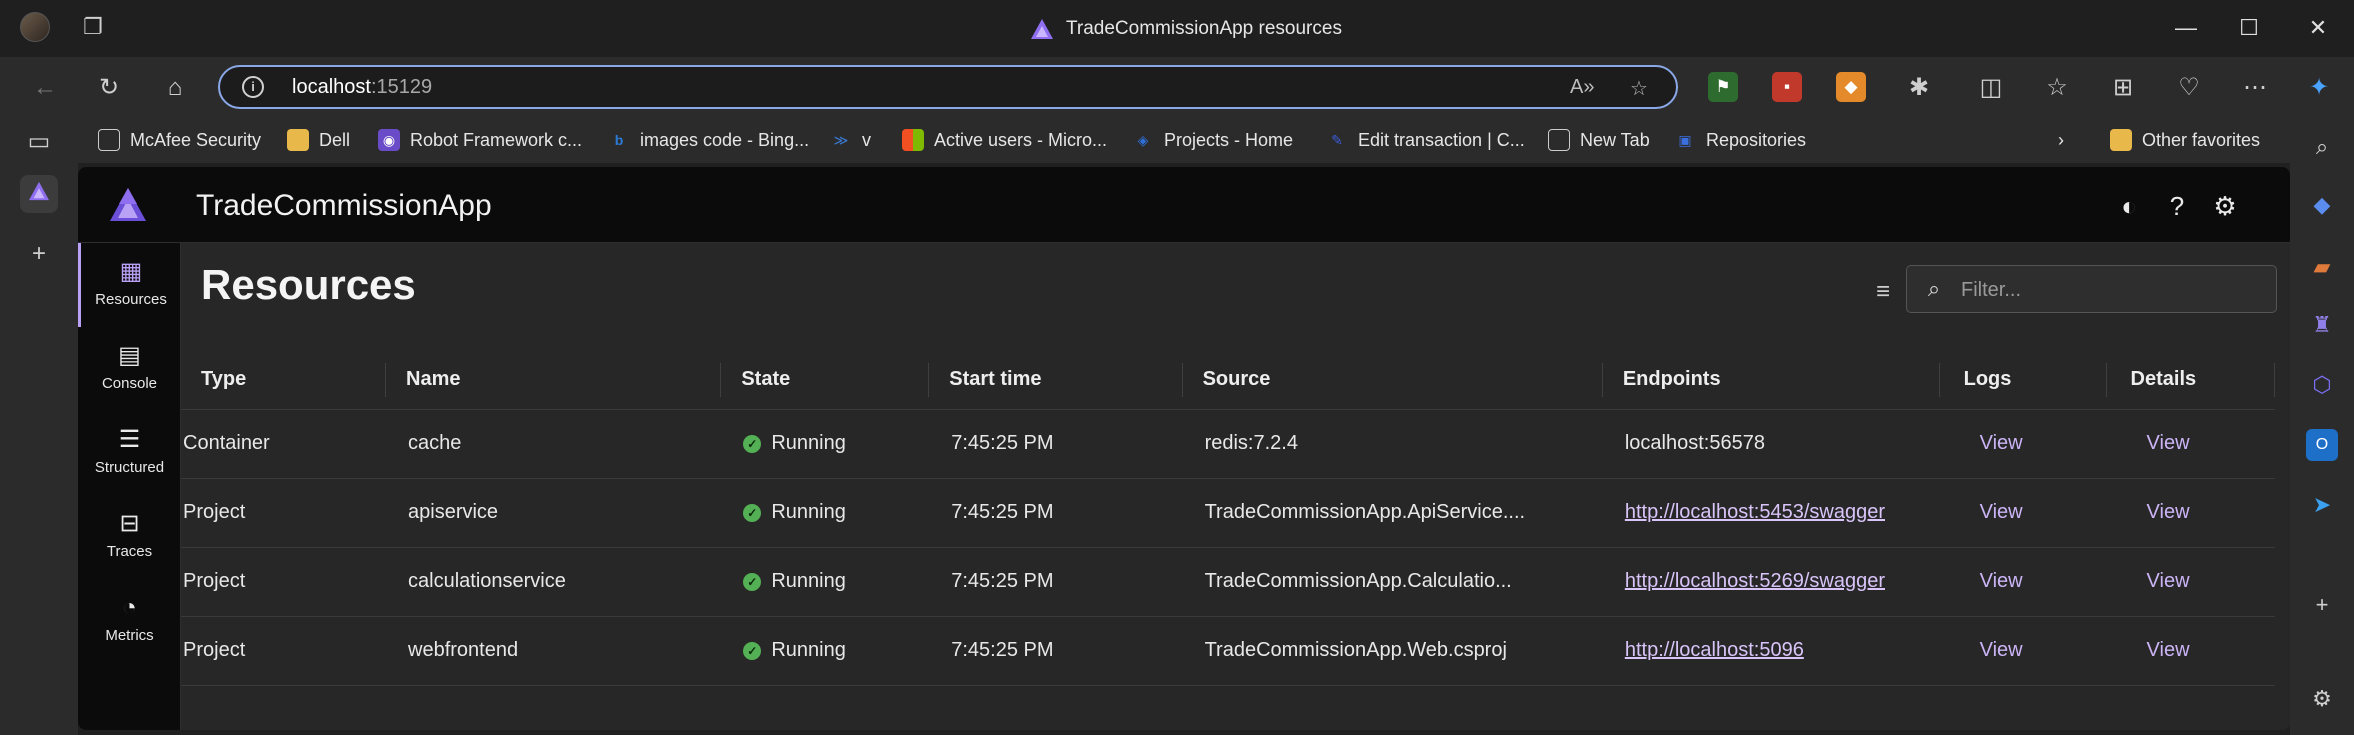 The height and width of the screenshot is (735, 2354). I want to click on favorite-star-icon: ☆, so click(1639, 88).